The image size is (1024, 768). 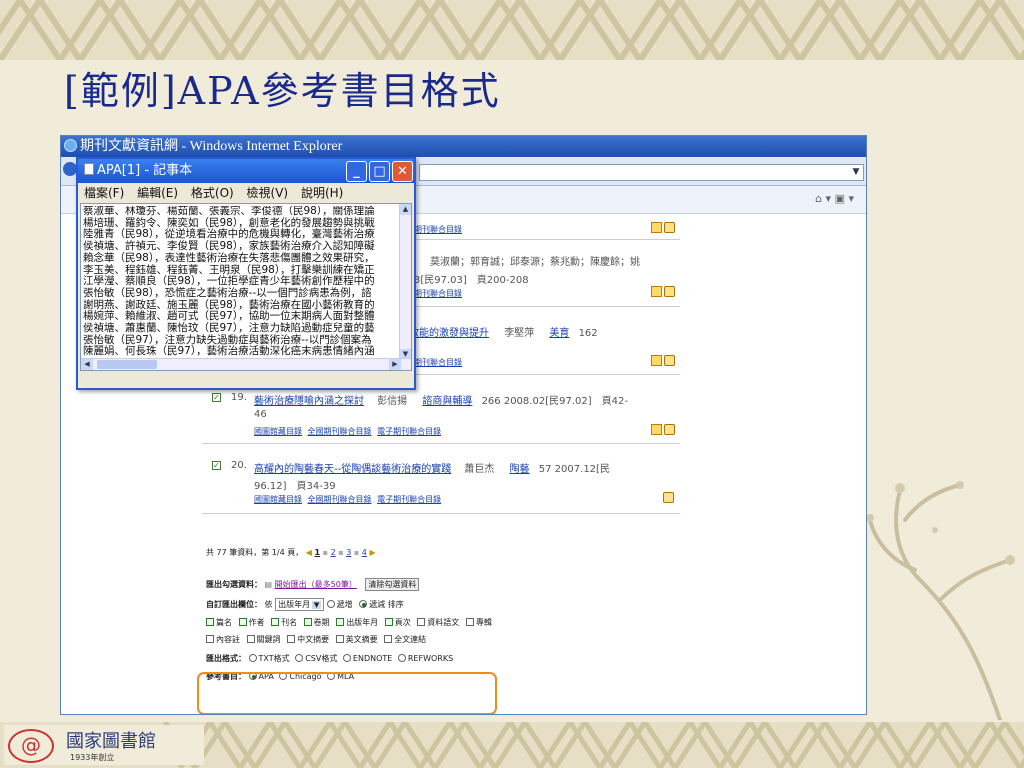 What do you see at coordinates (372, 552) in the screenshot?
I see `next-page-icon: ▶` at bounding box center [372, 552].